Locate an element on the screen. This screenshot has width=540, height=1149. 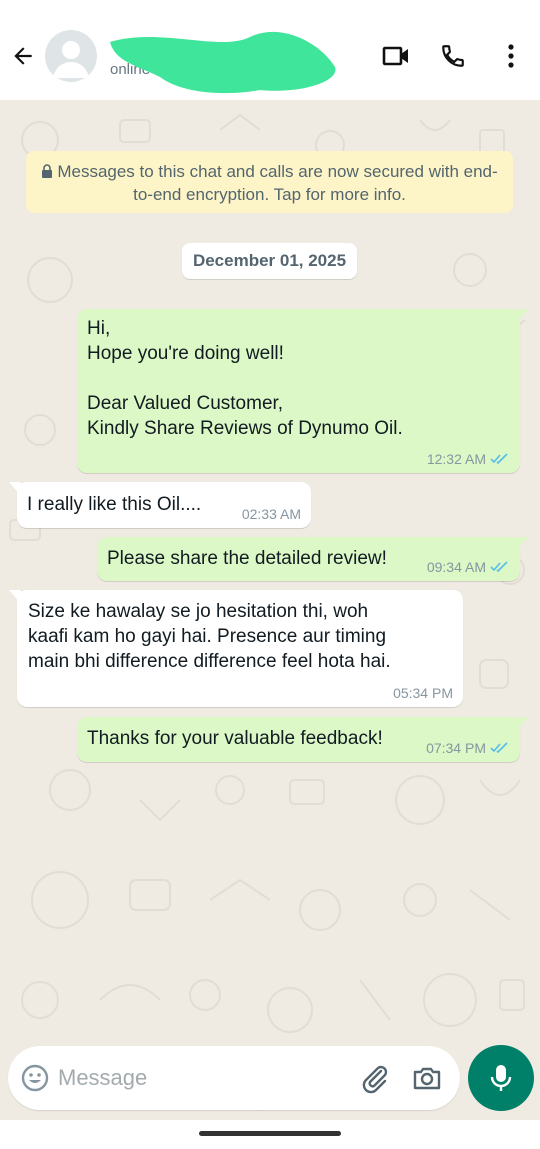
emoji-icon is located at coordinates (35, 1078).